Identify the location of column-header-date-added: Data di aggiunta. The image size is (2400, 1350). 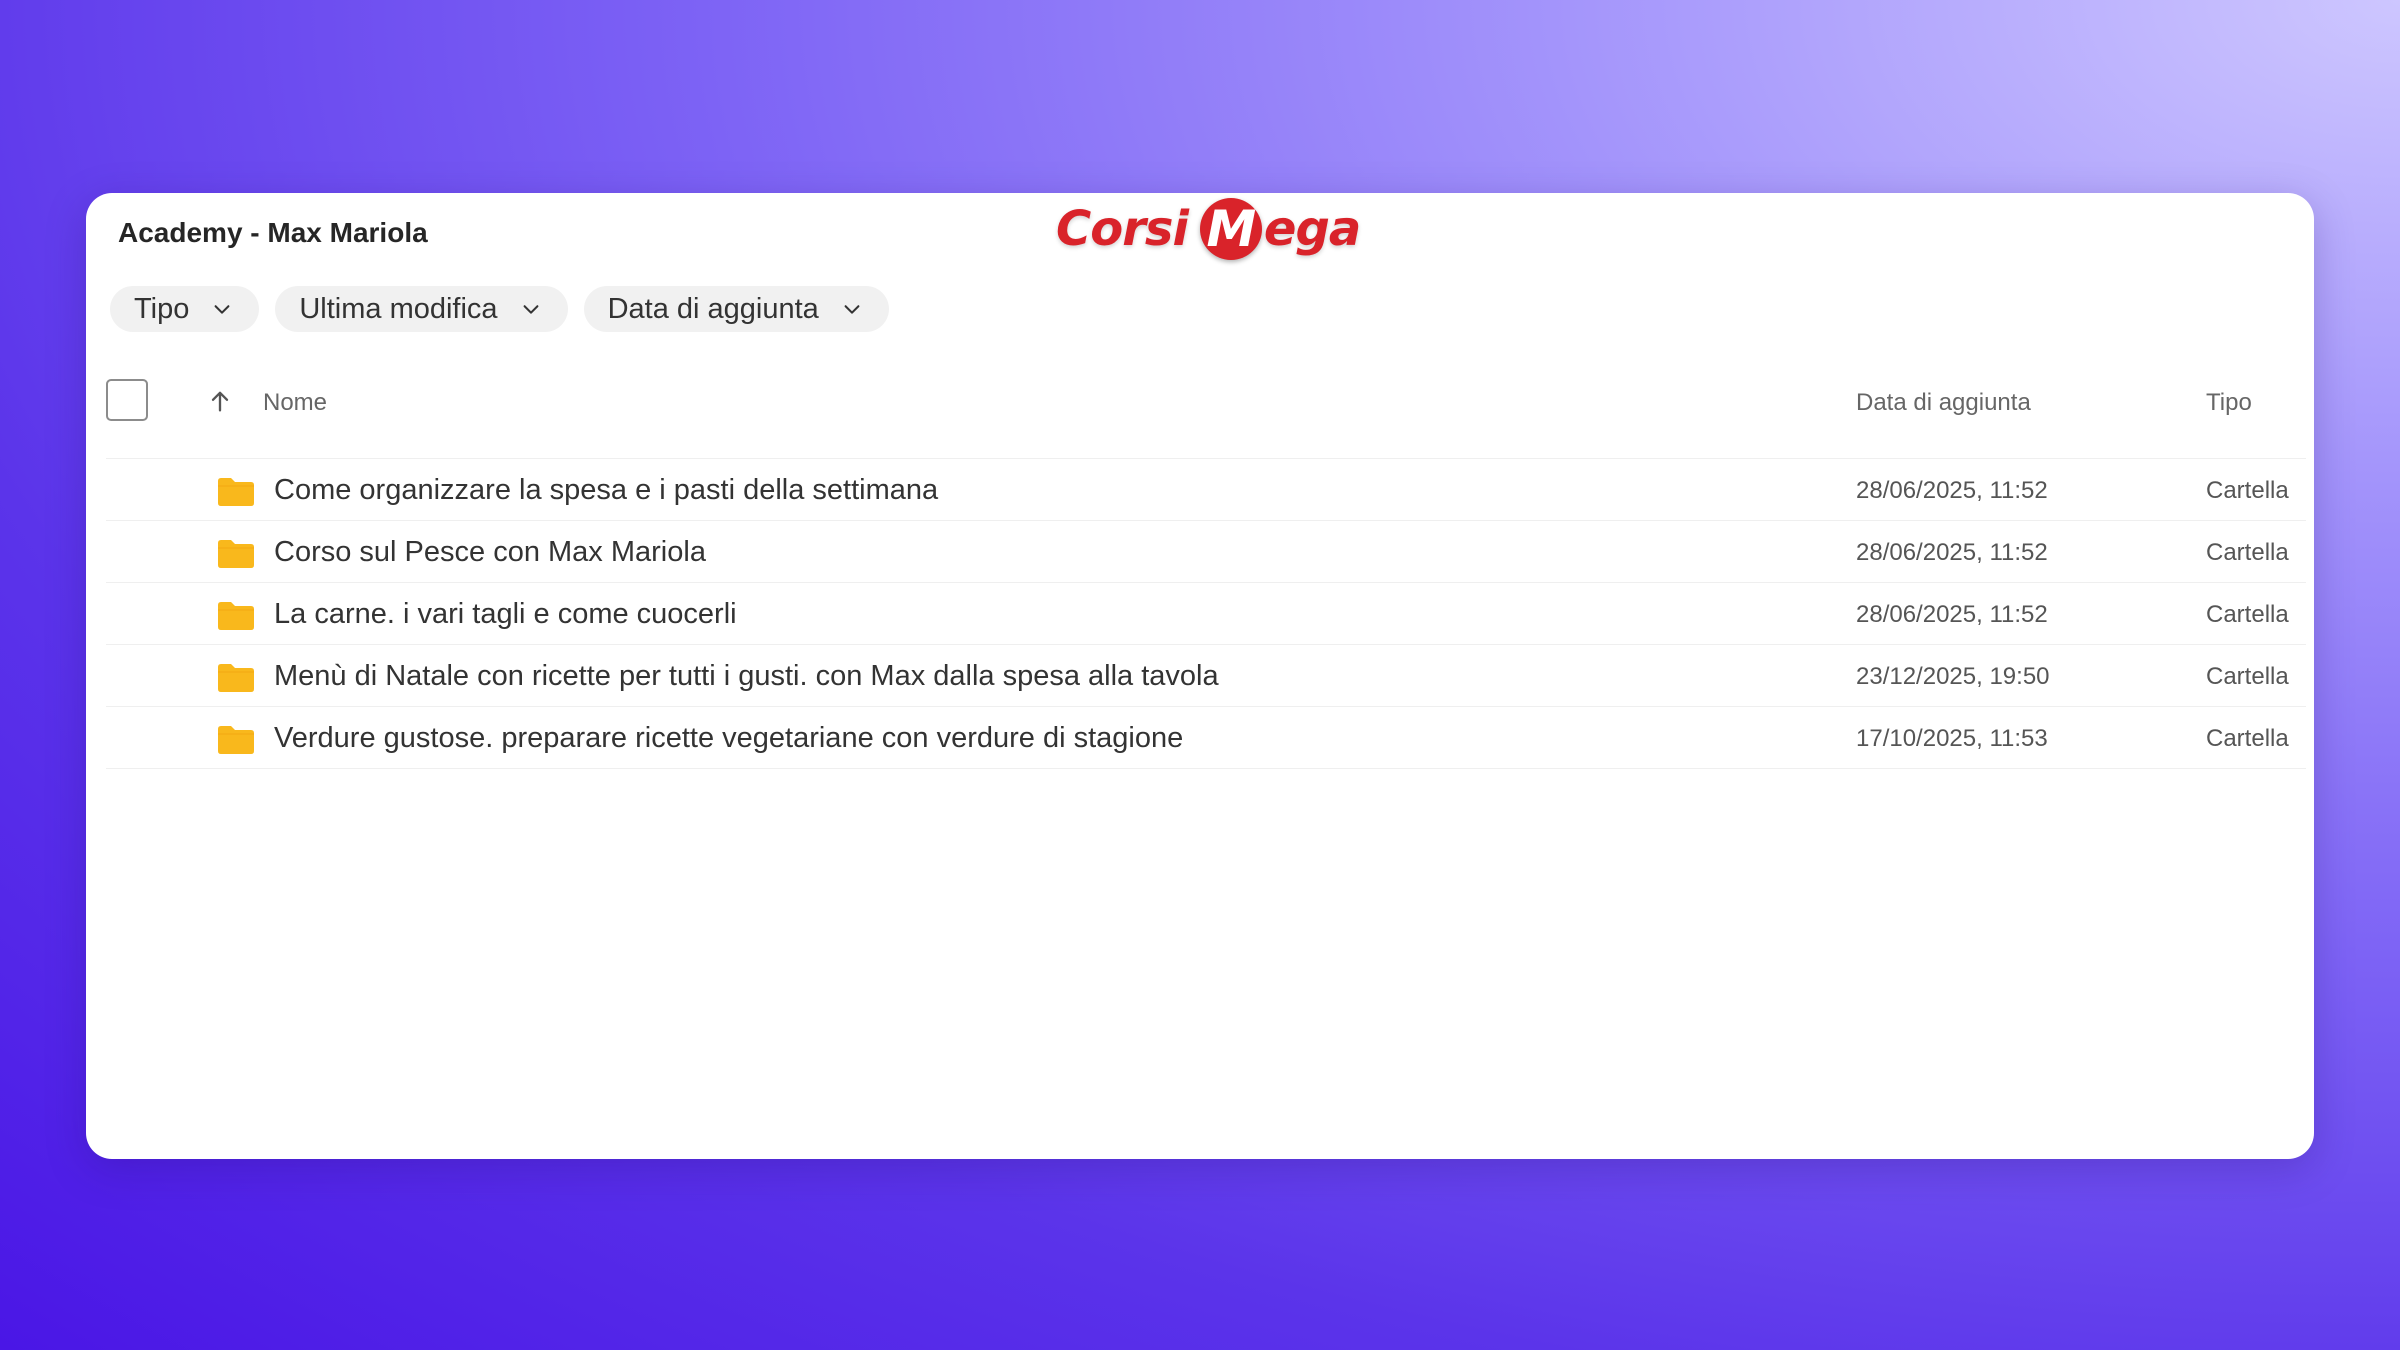
(1943, 403).